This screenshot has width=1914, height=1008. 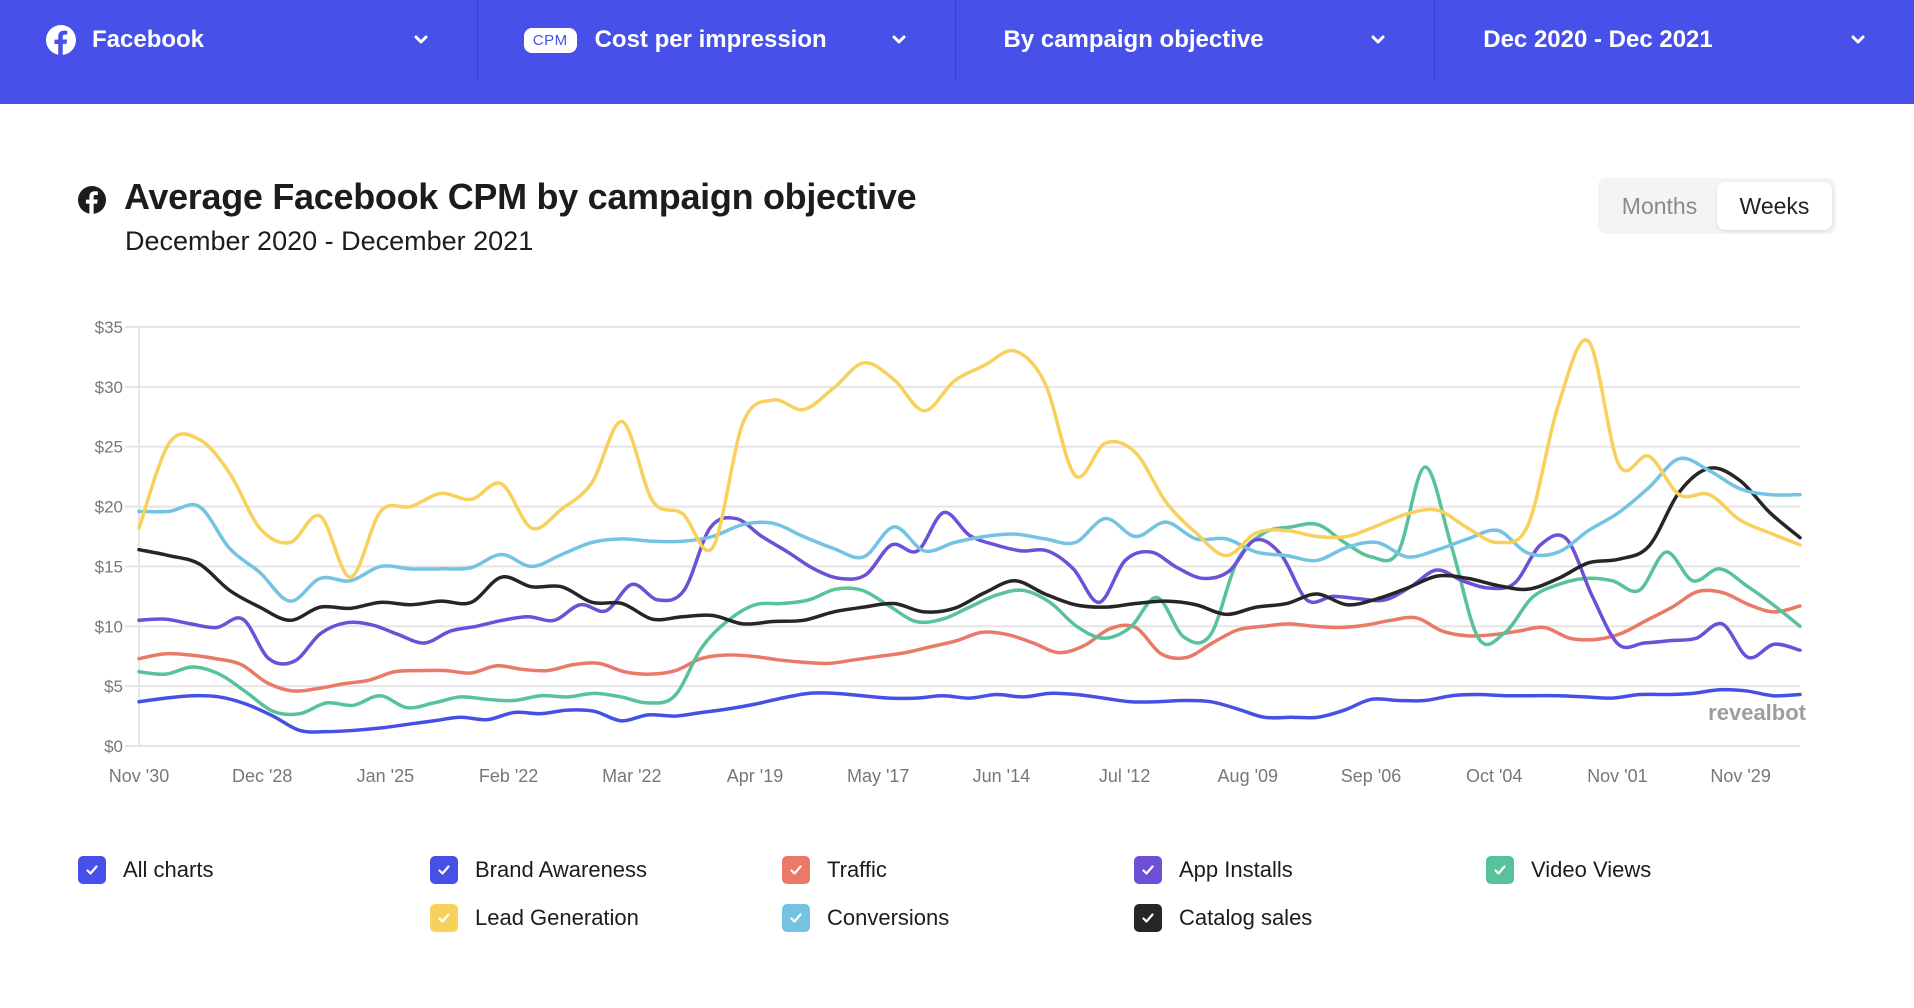 I want to click on platform-dropdown: Facebook, so click(x=238, y=40).